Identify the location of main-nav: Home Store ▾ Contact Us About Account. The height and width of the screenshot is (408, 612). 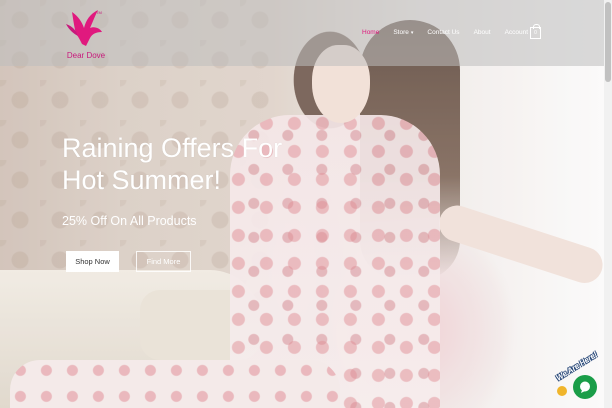
(445, 34).